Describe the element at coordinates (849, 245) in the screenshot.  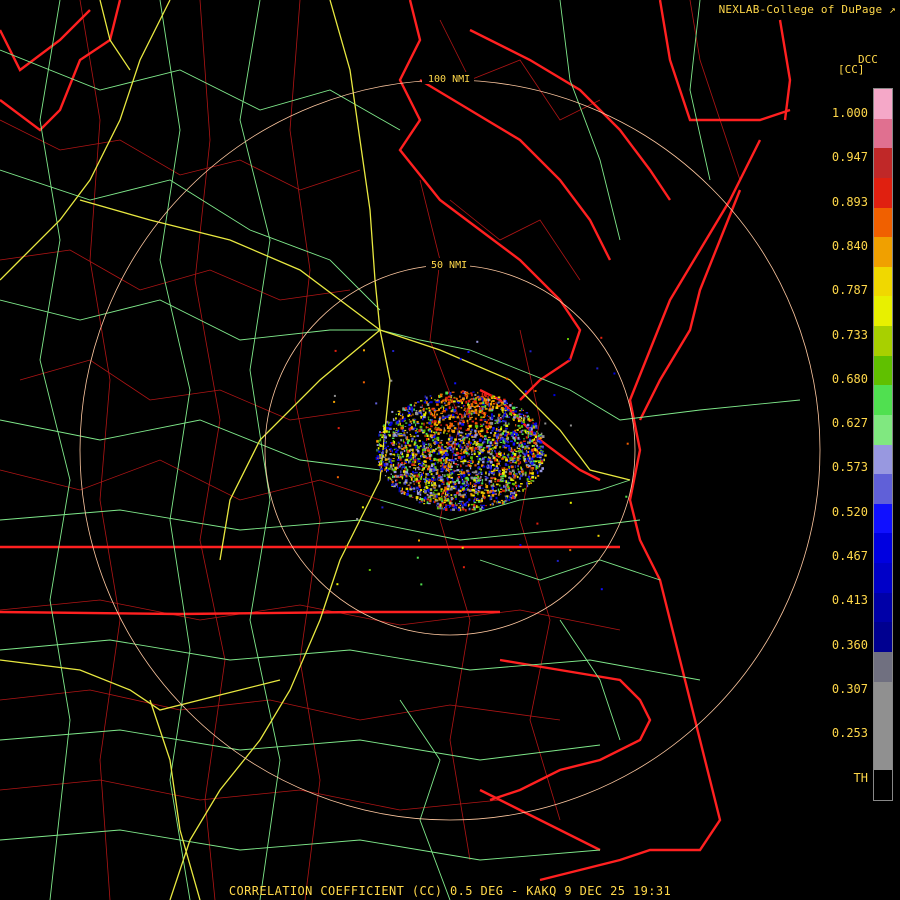
I see `colorbar-label: 0.840` at that location.